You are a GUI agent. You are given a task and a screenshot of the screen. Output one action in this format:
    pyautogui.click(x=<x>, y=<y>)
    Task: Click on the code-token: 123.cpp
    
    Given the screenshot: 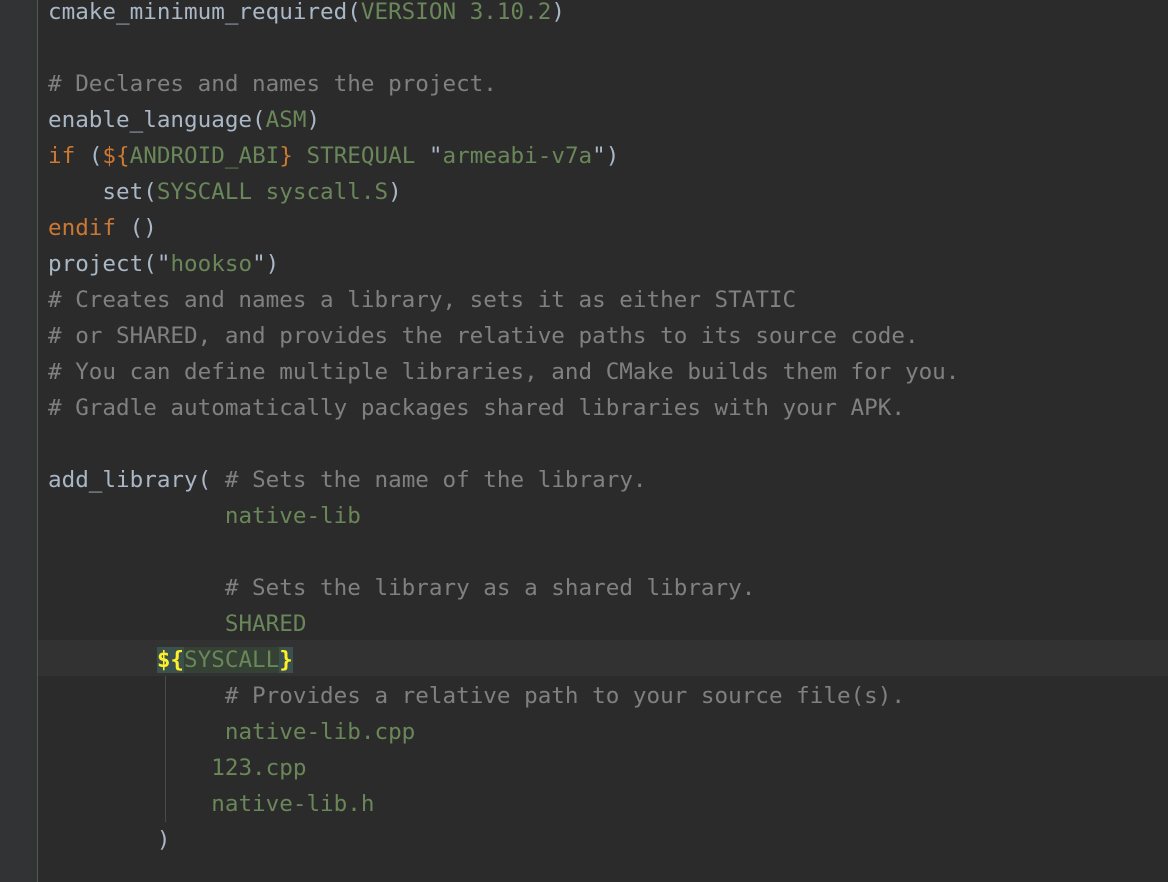 What is the action you would take?
    pyautogui.click(x=259, y=768)
    